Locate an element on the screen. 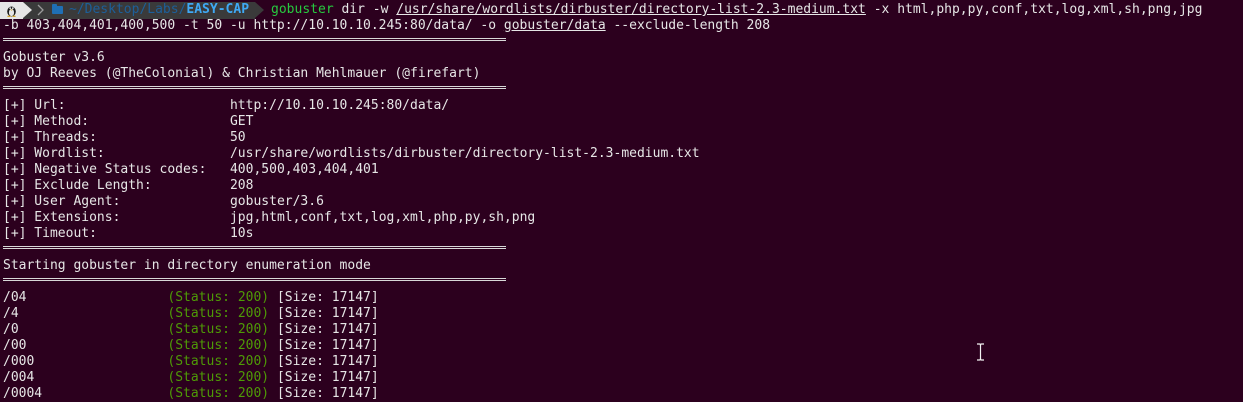 The image size is (1243, 402). os-segment is located at coordinates (16, 10).